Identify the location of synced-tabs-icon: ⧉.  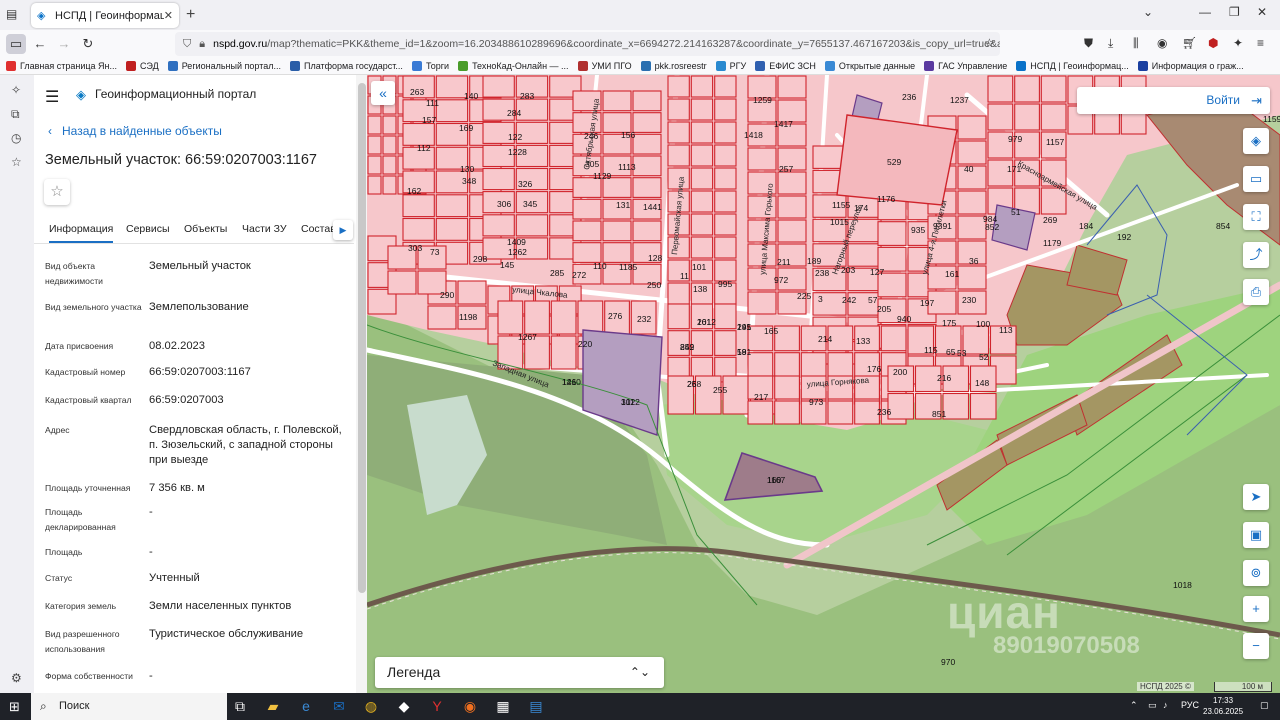
(15, 114).